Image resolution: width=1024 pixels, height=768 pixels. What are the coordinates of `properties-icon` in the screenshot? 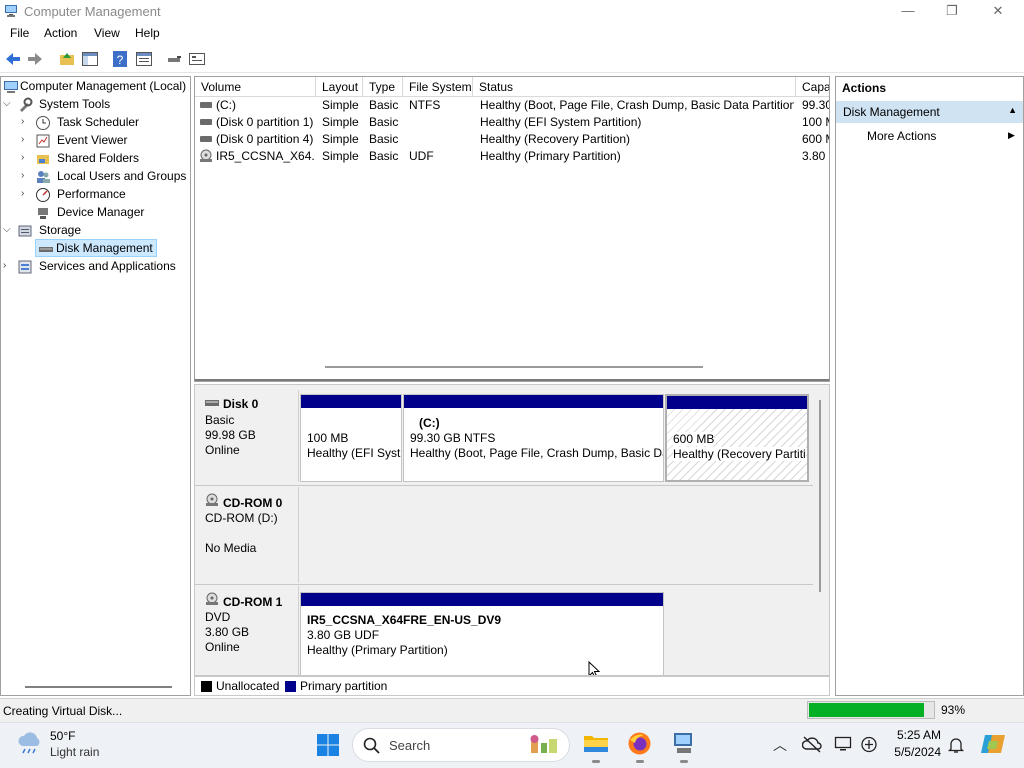 It's located at (144, 59).